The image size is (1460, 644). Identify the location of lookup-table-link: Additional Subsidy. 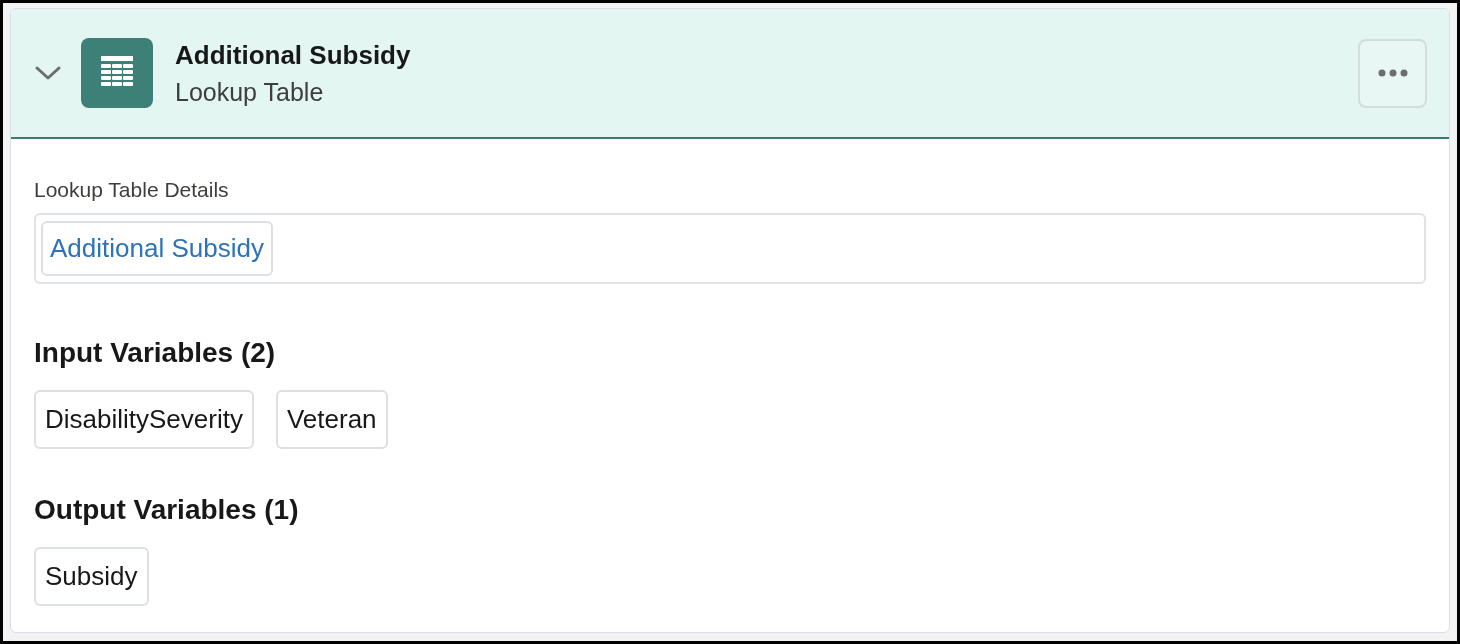
(157, 248).